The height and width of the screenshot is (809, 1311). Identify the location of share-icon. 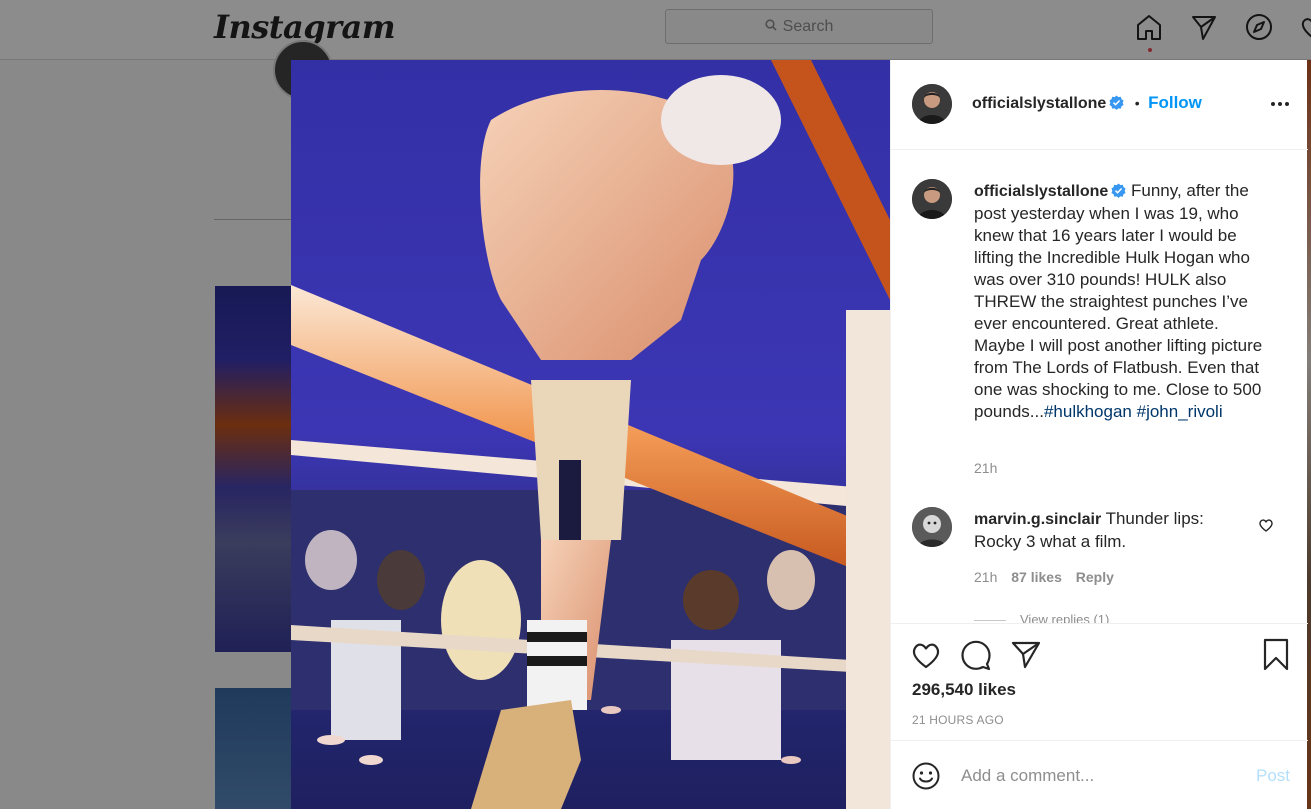
(1026, 655).